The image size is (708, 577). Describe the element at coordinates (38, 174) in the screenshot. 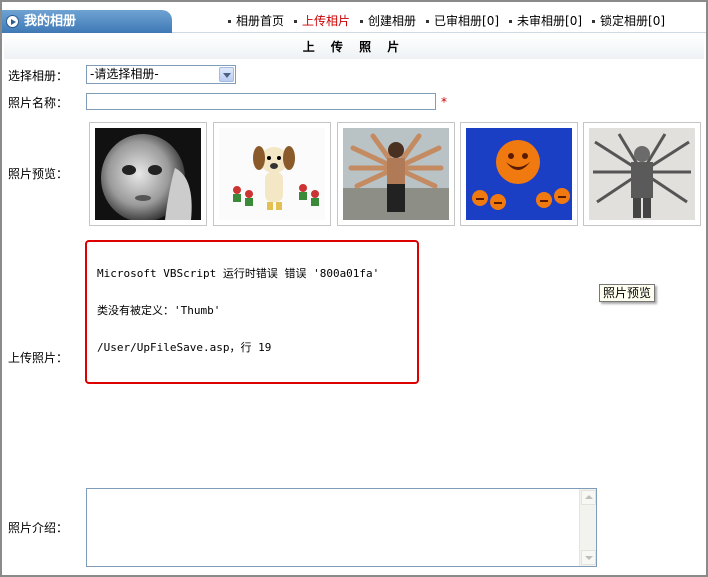

I see `photo-preview-label: 照片预览：` at that location.